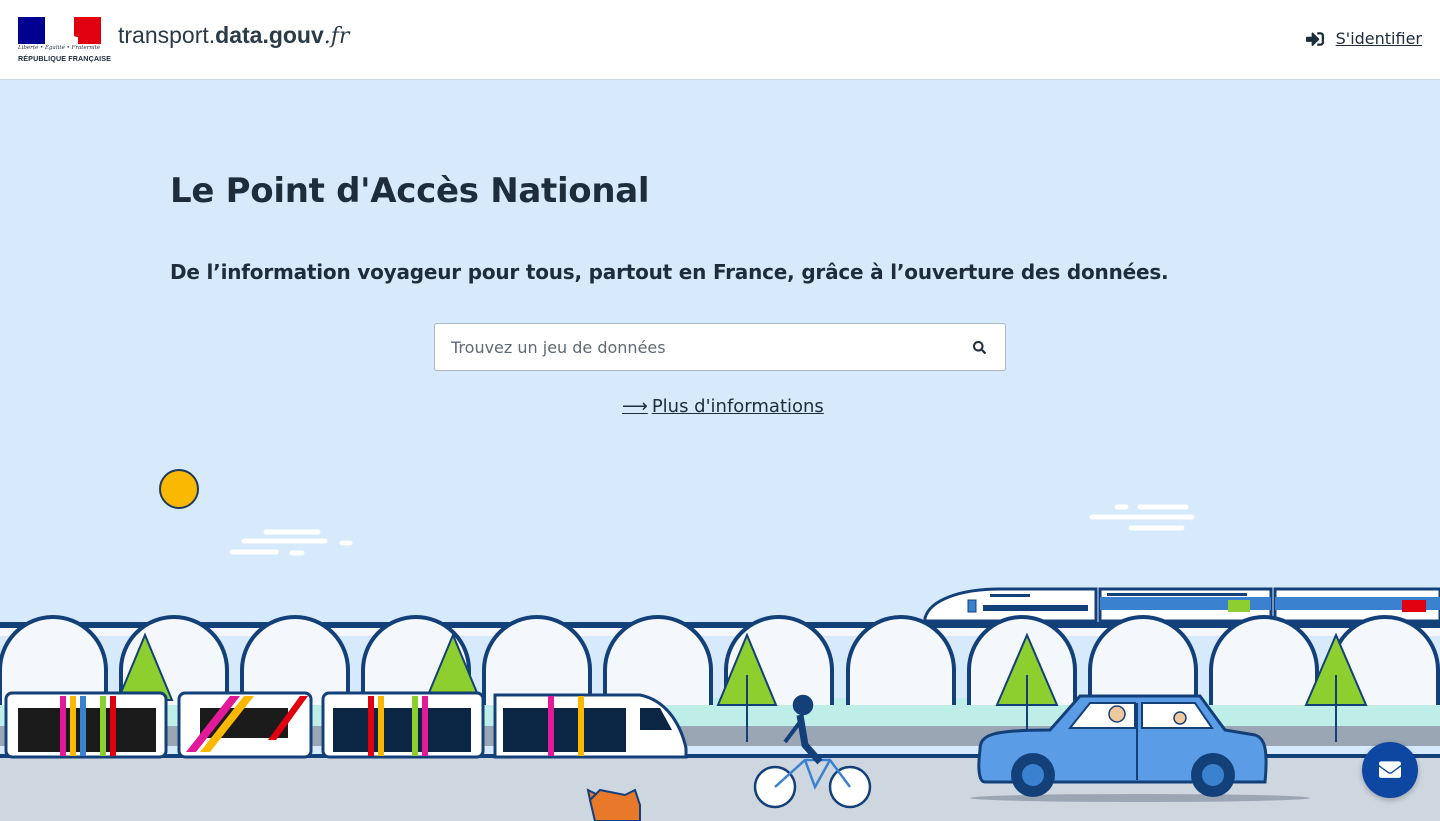 This screenshot has width=1440, height=821. Describe the element at coordinates (737, 406) in the screenshot. I see `more-info-label: Plus d'informations` at that location.